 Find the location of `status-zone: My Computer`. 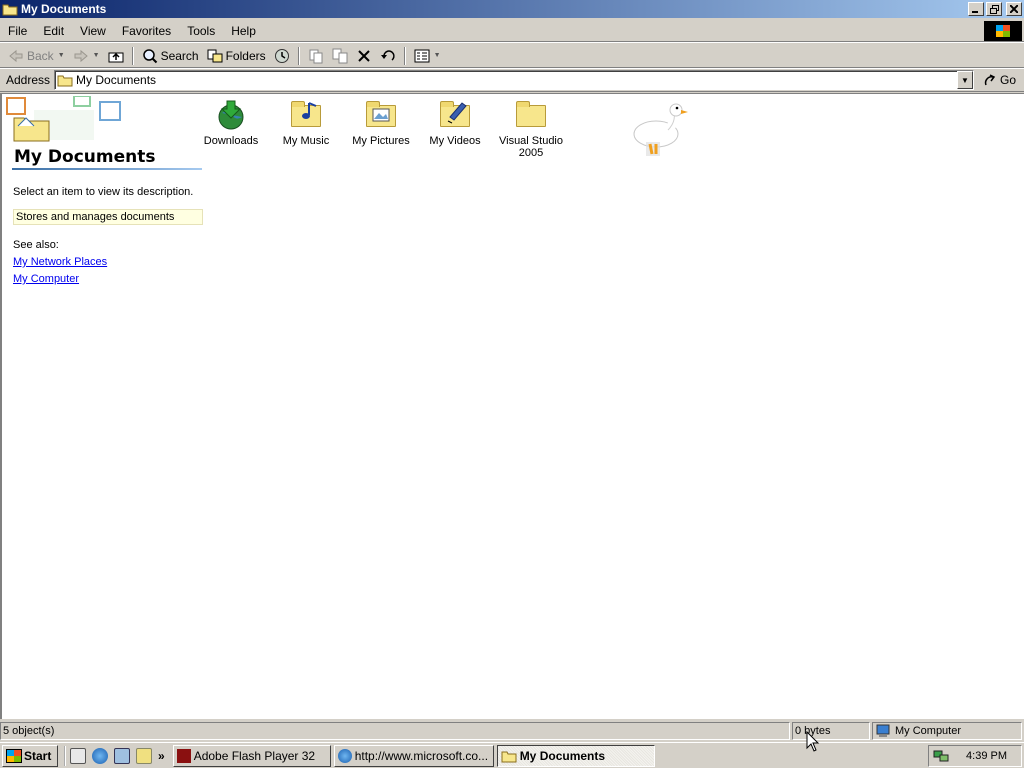

status-zone: My Computer is located at coordinates (947, 731).